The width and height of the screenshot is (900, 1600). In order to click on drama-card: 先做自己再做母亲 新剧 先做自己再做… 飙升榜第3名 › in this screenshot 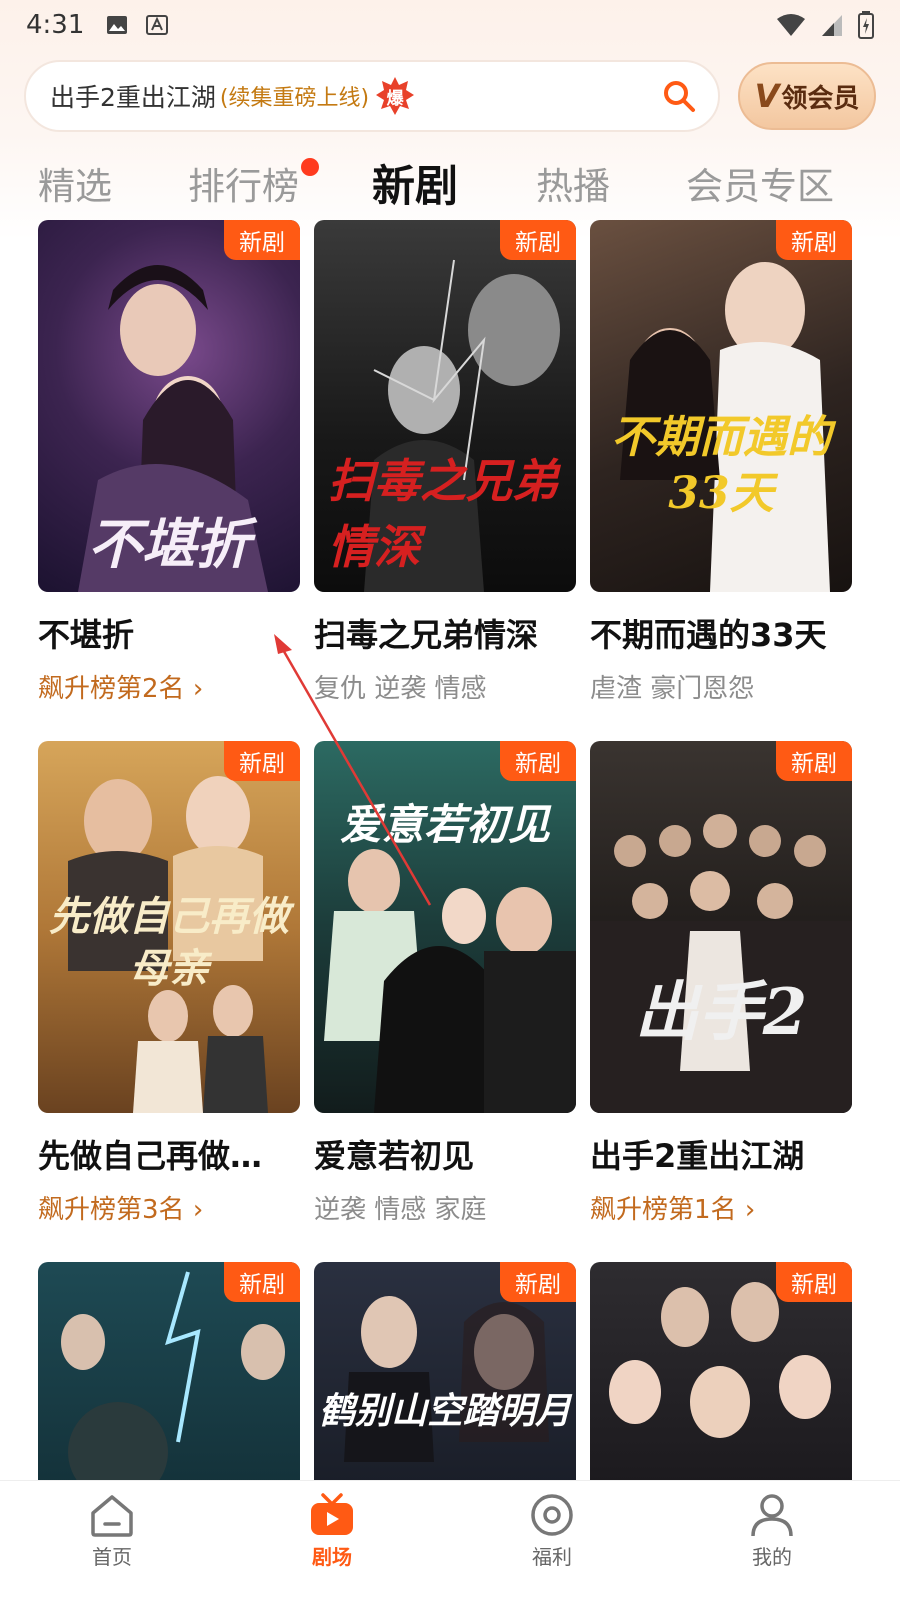, I will do `click(170, 983)`.